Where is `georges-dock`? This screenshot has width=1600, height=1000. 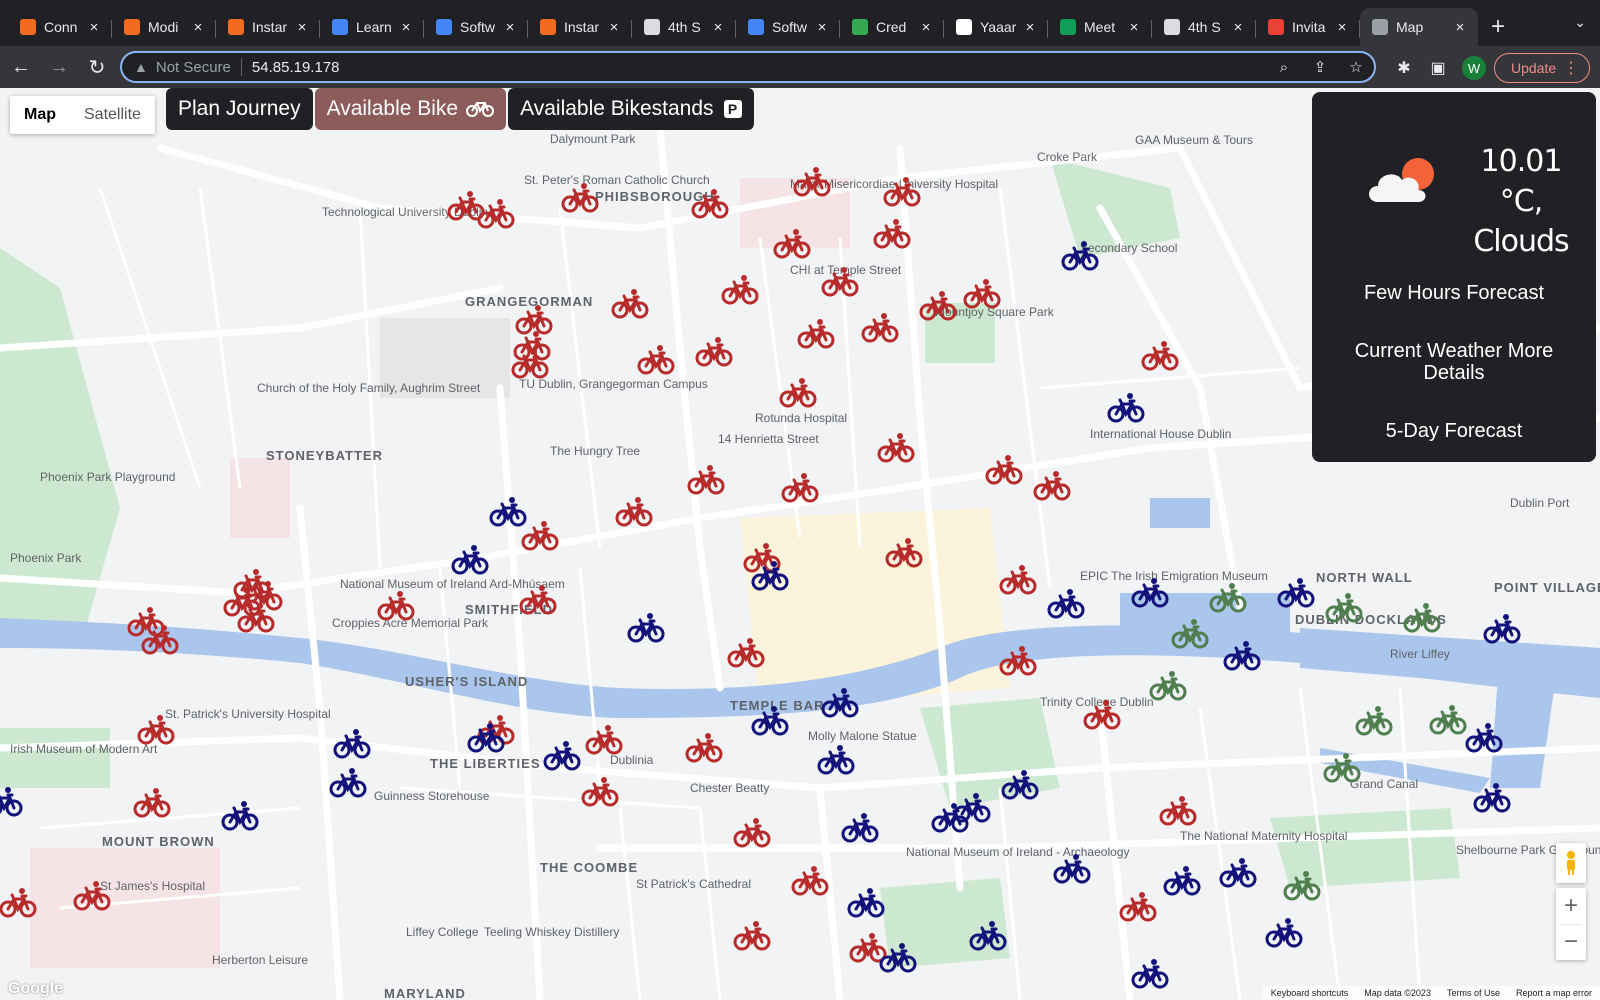 georges-dock is located at coordinates (1180, 513).